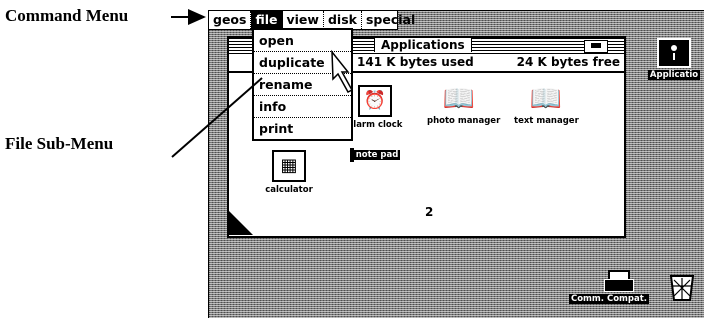 The image size is (704, 318). Describe the element at coordinates (609, 299) in the screenshot. I see `printer-label: Comm. Compat.` at that location.